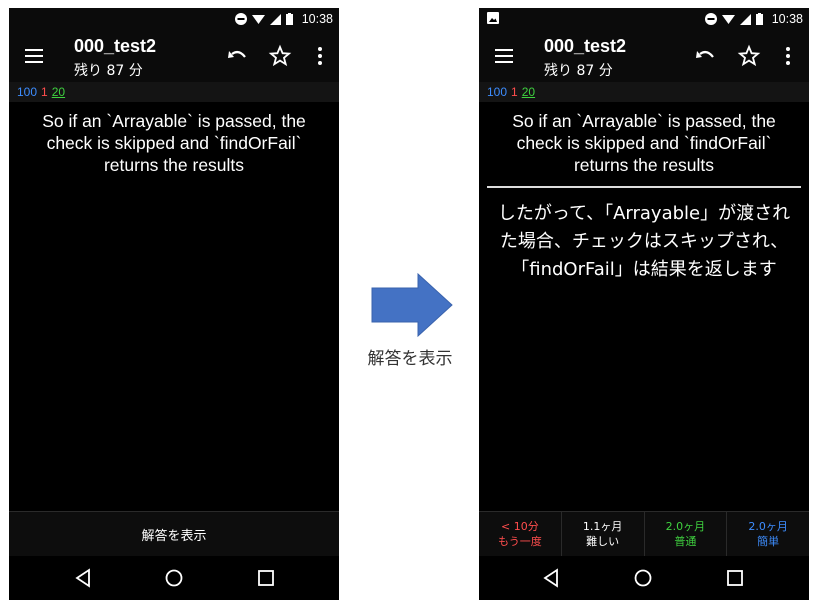 Image resolution: width=818 pixels, height=608 pixels. What do you see at coordinates (685, 541) in the screenshot?
I see `ease-good-label: 普通` at bounding box center [685, 541].